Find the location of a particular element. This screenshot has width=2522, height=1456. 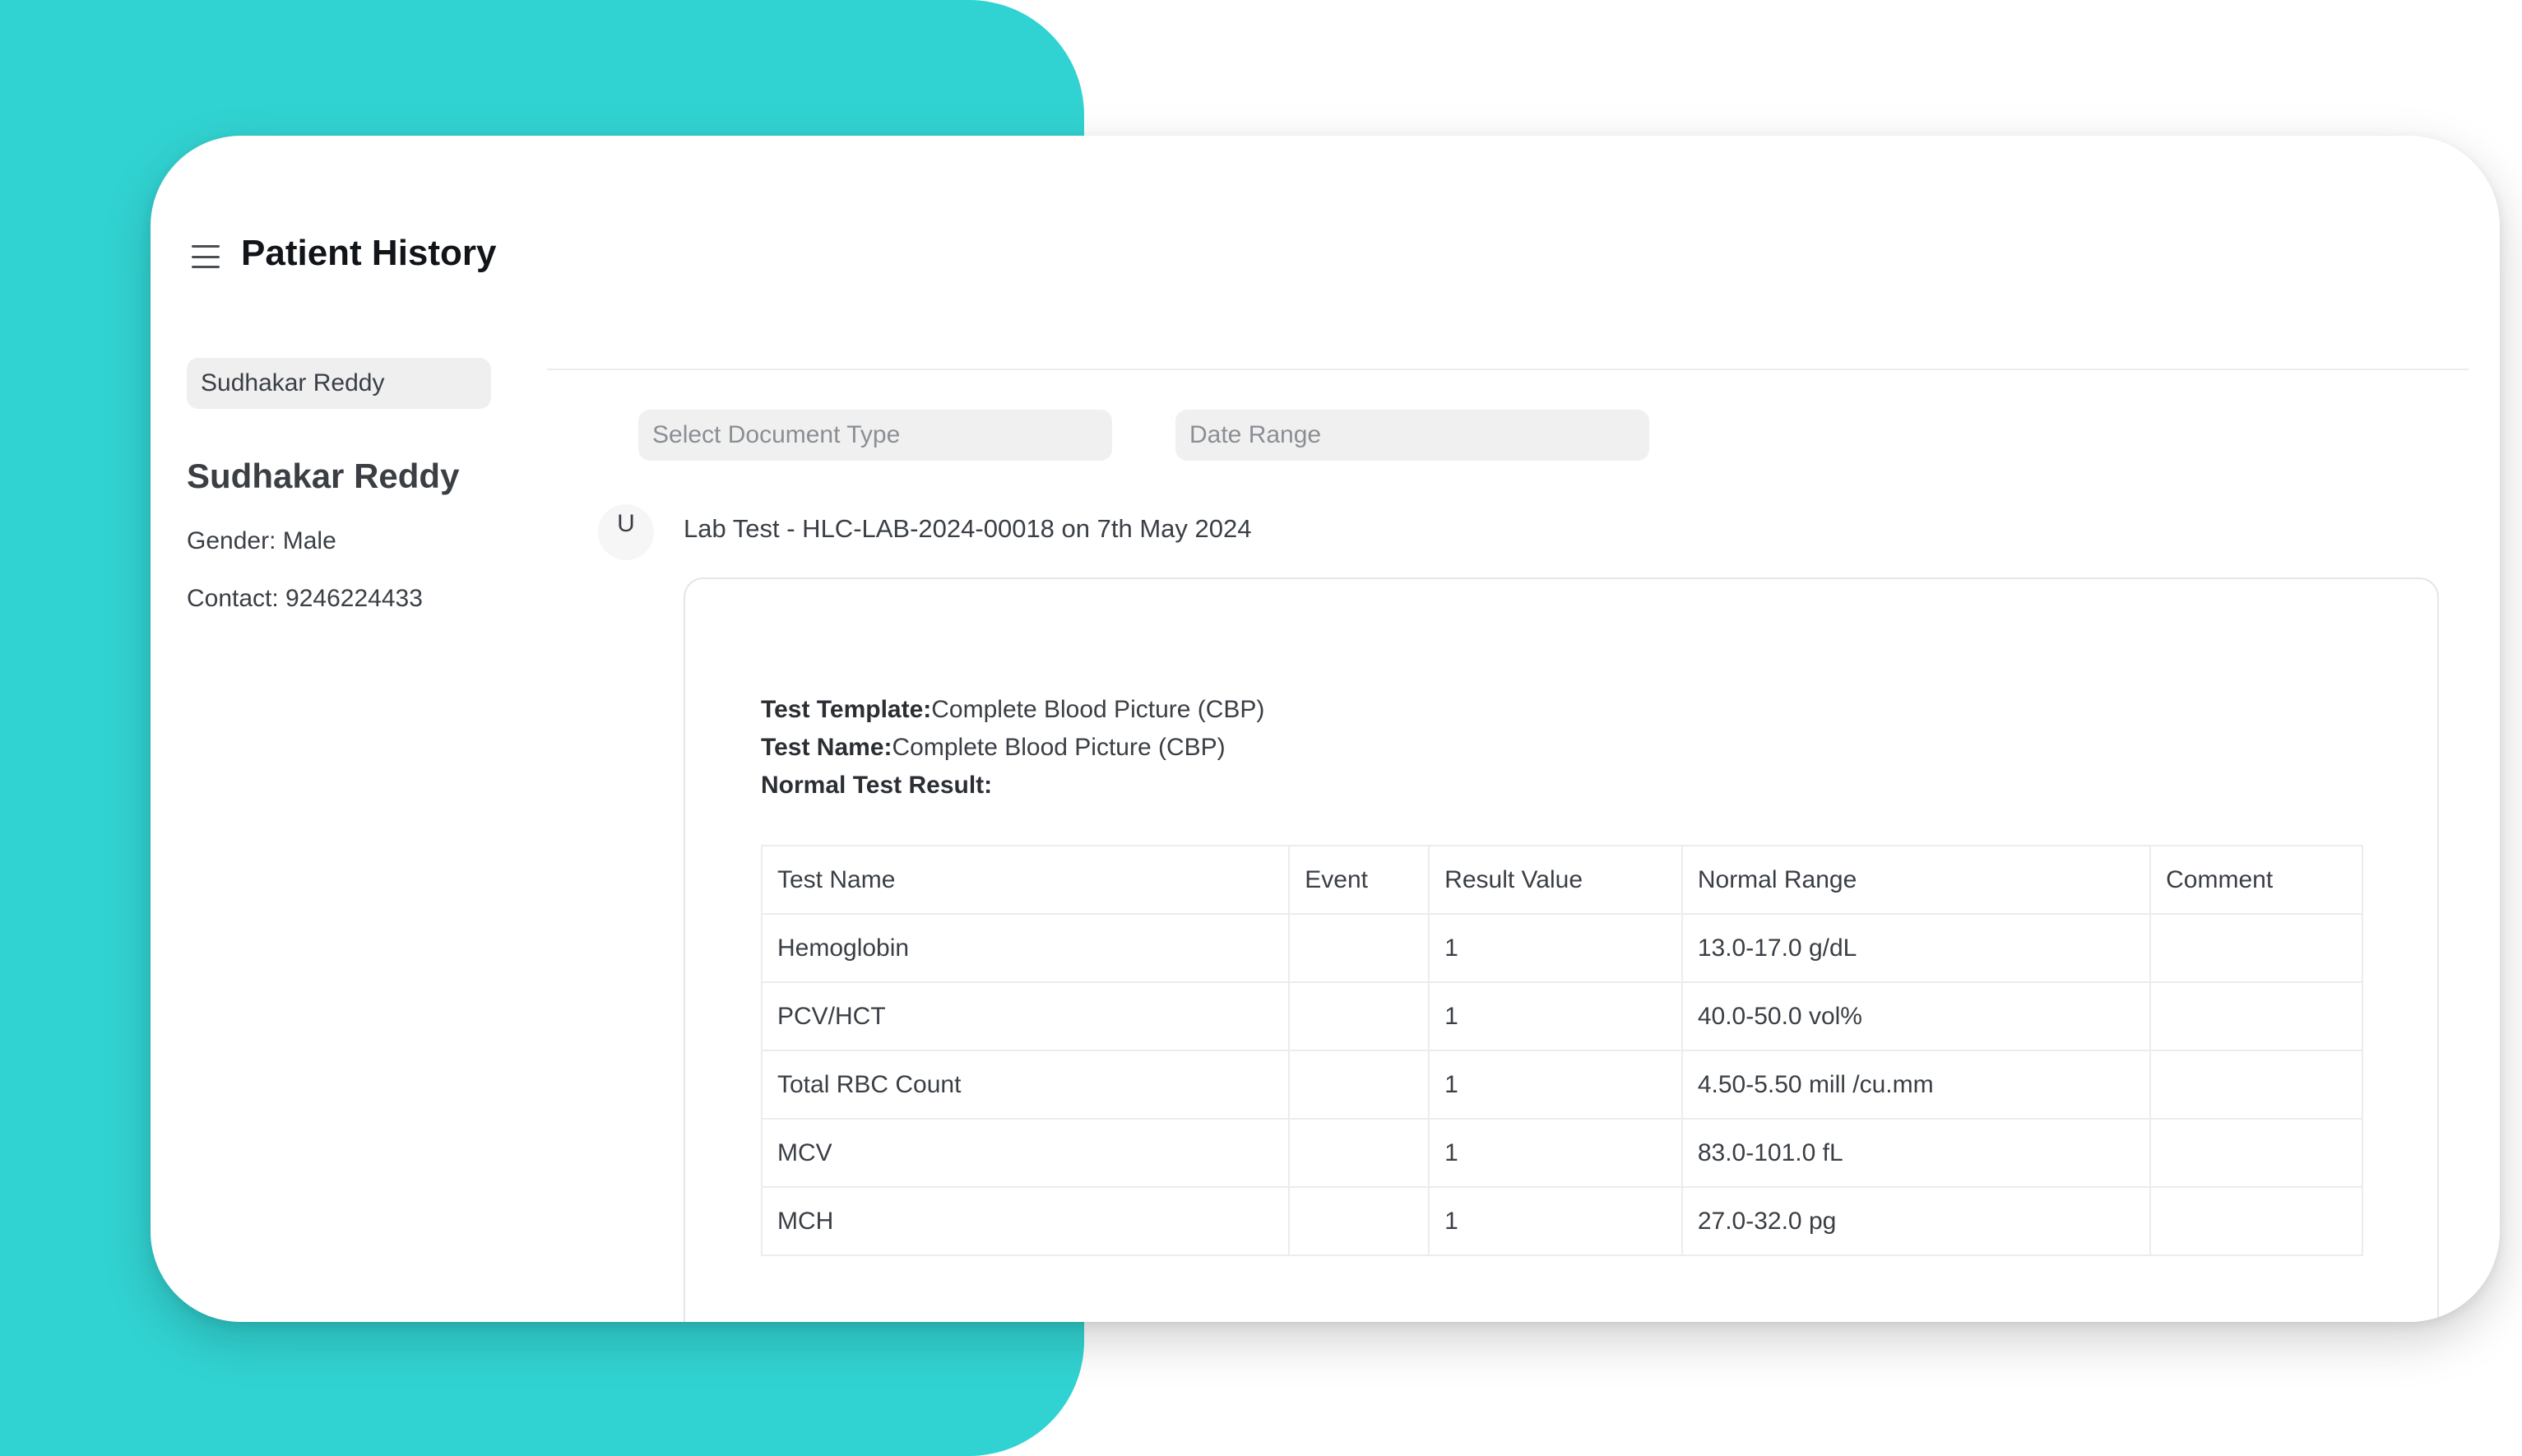

table-row: MCH 1 27.0-32.0 pg is located at coordinates (1561, 1221).